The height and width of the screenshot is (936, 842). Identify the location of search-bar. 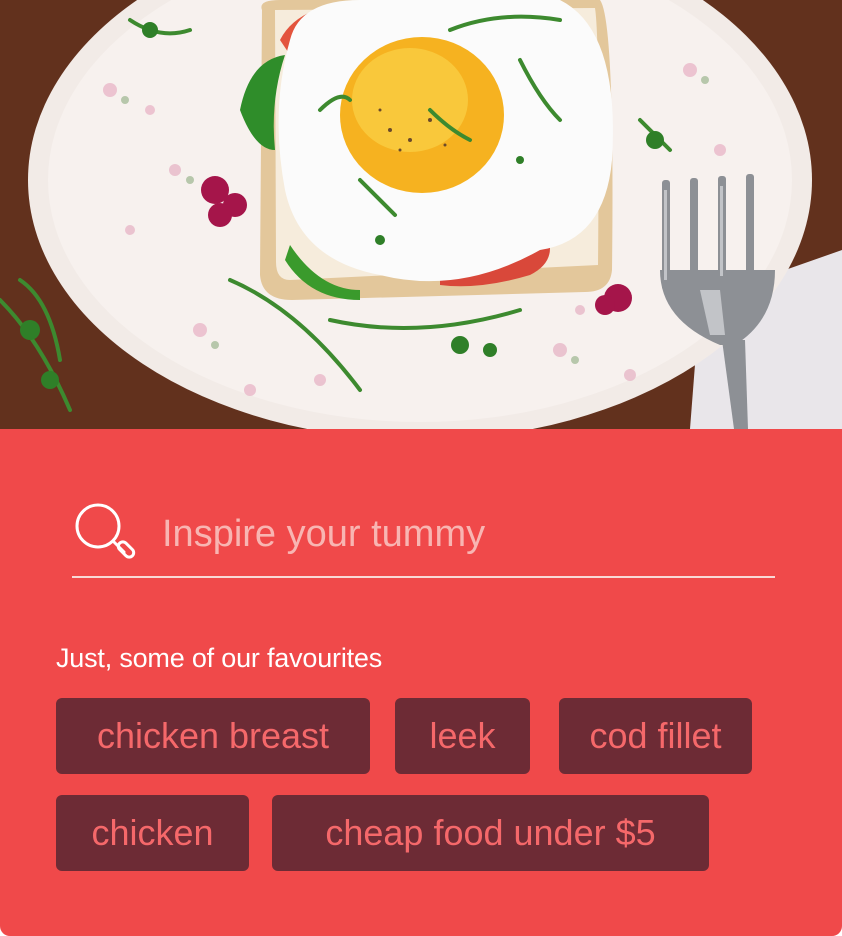
(423, 538).